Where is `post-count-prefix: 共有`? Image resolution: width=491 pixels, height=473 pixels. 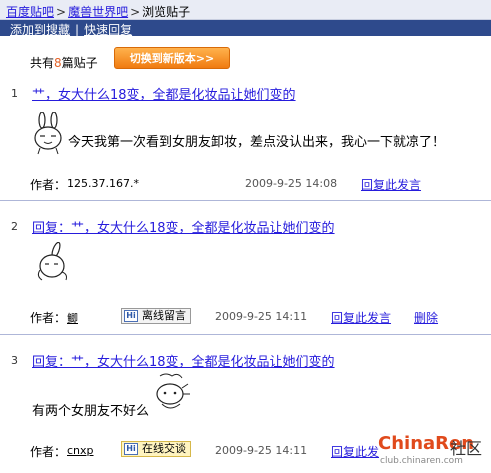
post-count-prefix: 共有 is located at coordinates (42, 63).